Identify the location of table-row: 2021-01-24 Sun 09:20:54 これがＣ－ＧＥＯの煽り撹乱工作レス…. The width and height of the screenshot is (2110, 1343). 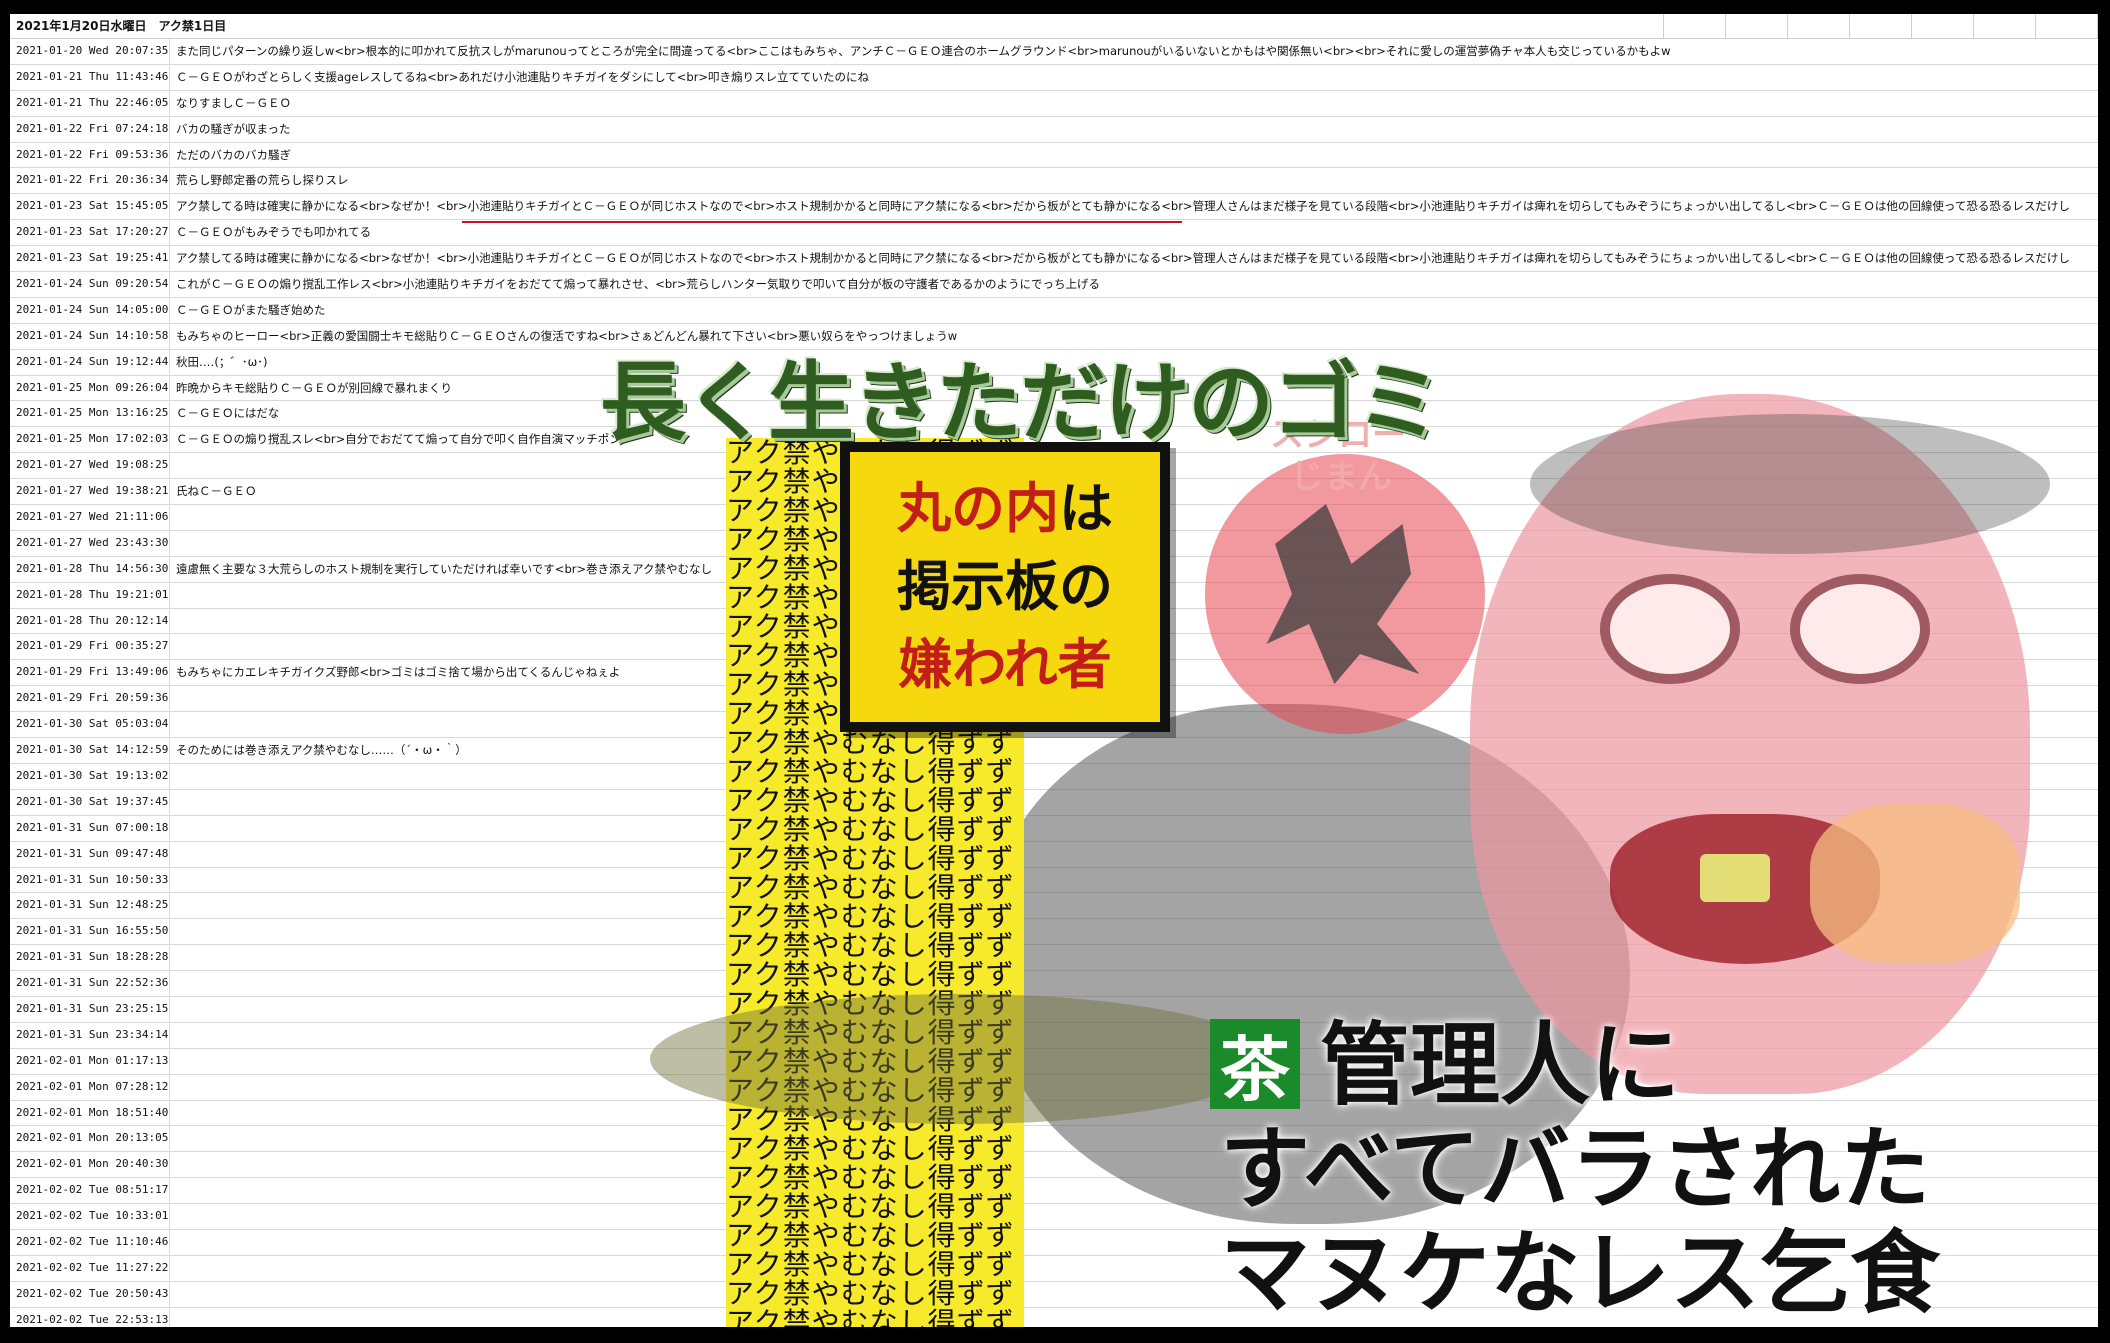
(1054, 285).